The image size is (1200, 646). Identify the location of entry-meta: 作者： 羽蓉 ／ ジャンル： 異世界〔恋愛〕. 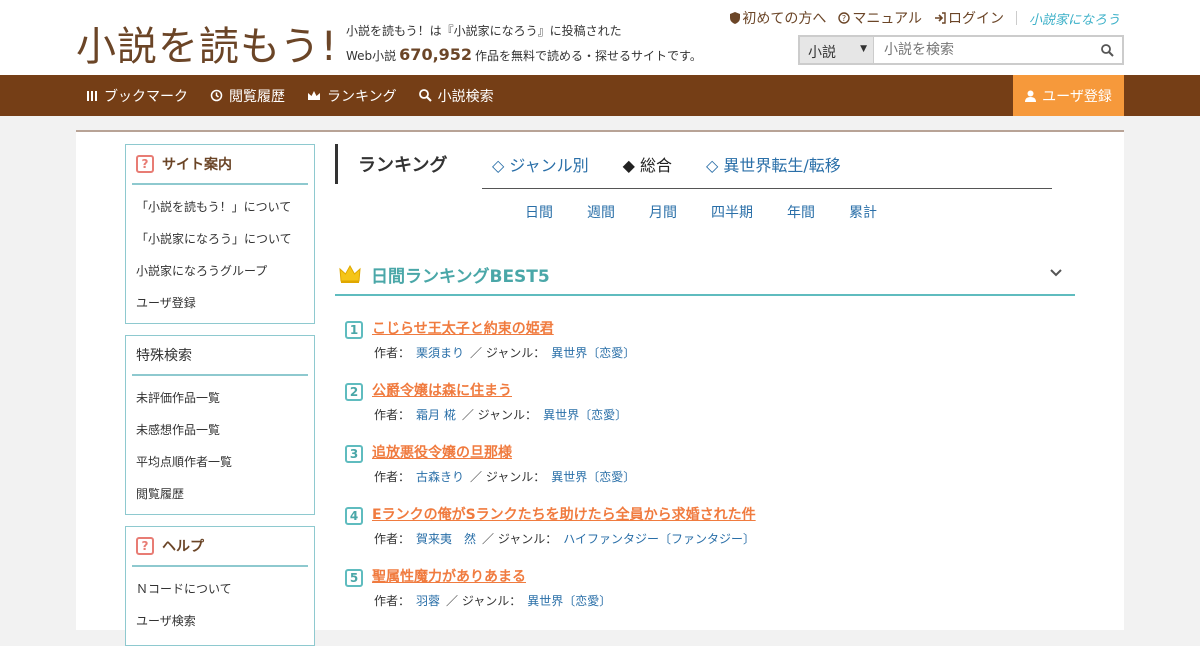
(495, 600).